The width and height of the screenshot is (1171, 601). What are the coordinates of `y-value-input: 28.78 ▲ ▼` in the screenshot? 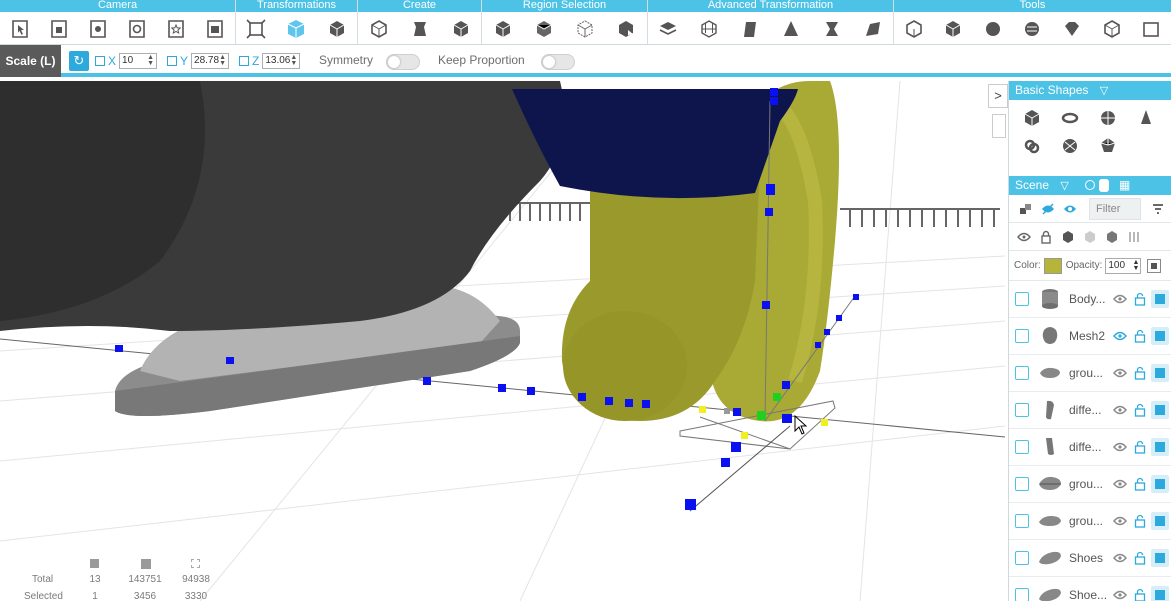 It's located at (210, 61).